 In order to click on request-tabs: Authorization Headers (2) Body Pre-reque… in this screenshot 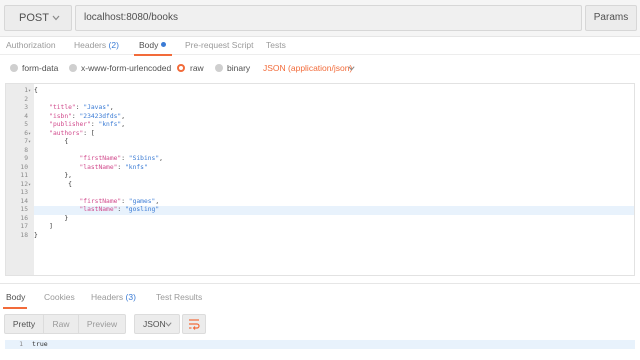, I will do `click(320, 46)`.